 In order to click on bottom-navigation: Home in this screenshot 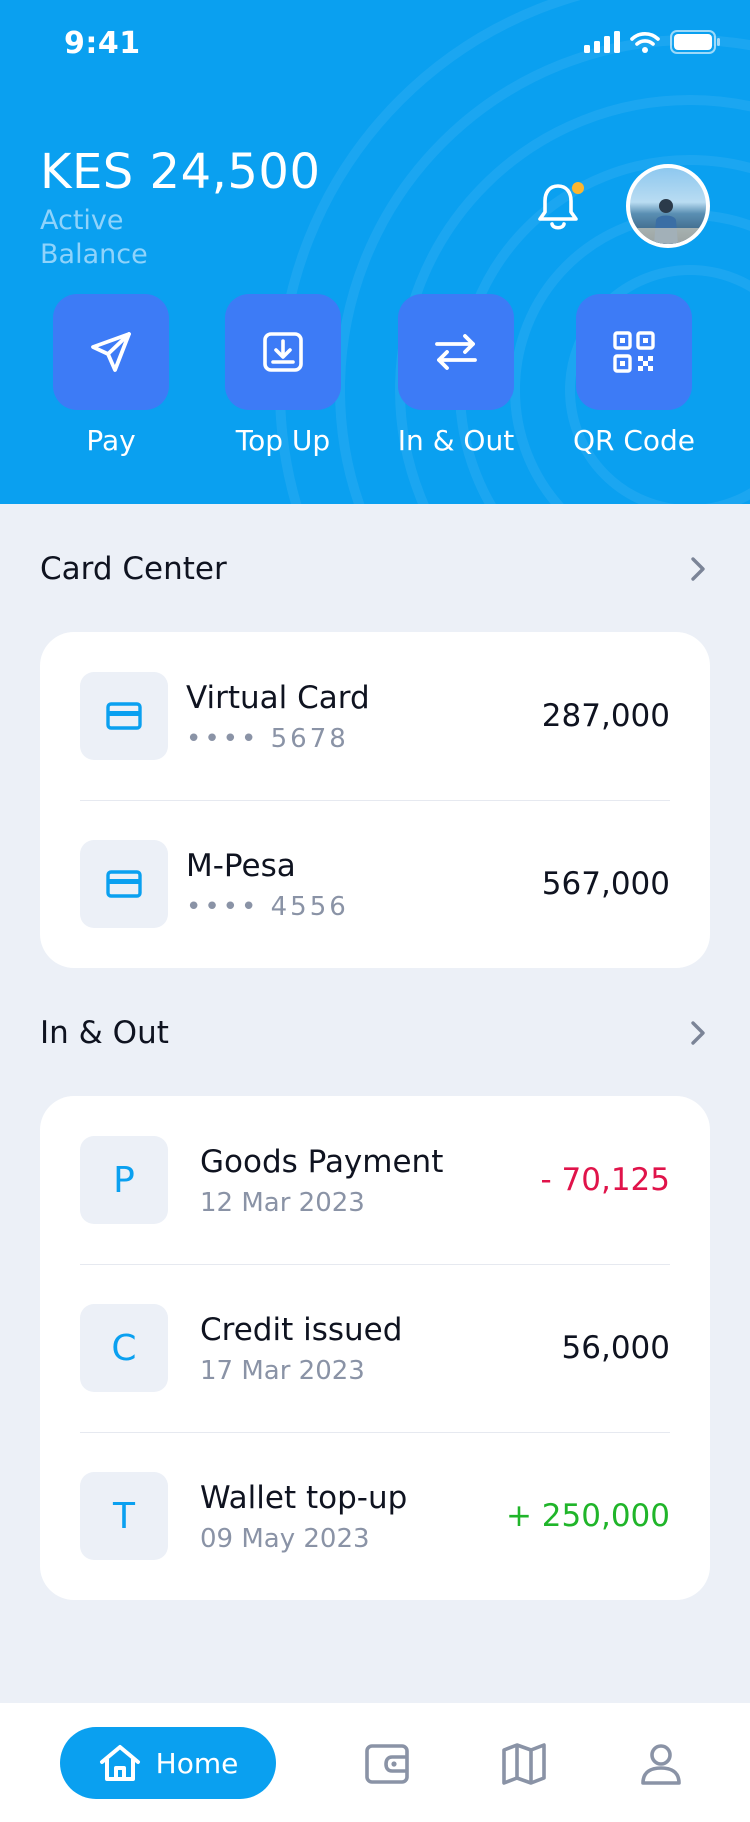, I will do `click(375, 1762)`.